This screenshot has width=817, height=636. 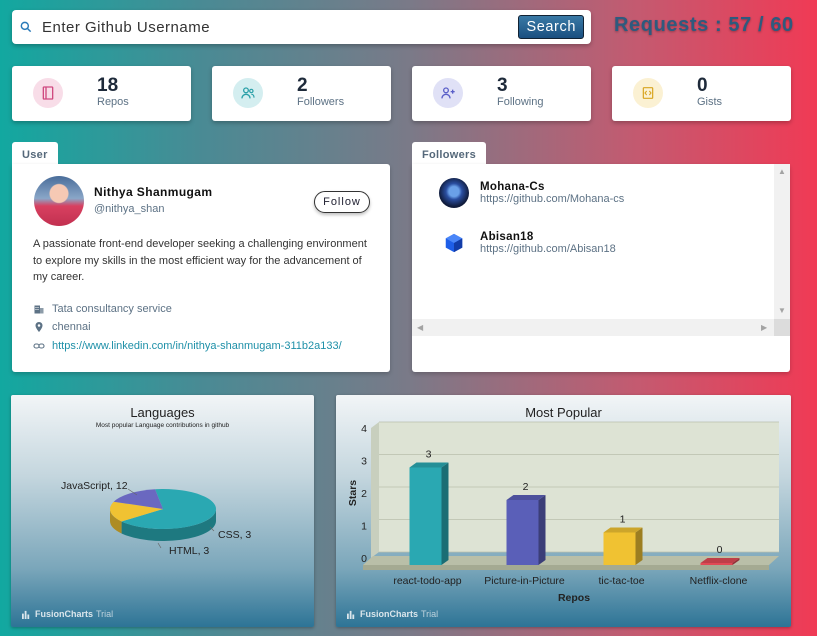 I want to click on users-icon, so click(x=248, y=93).